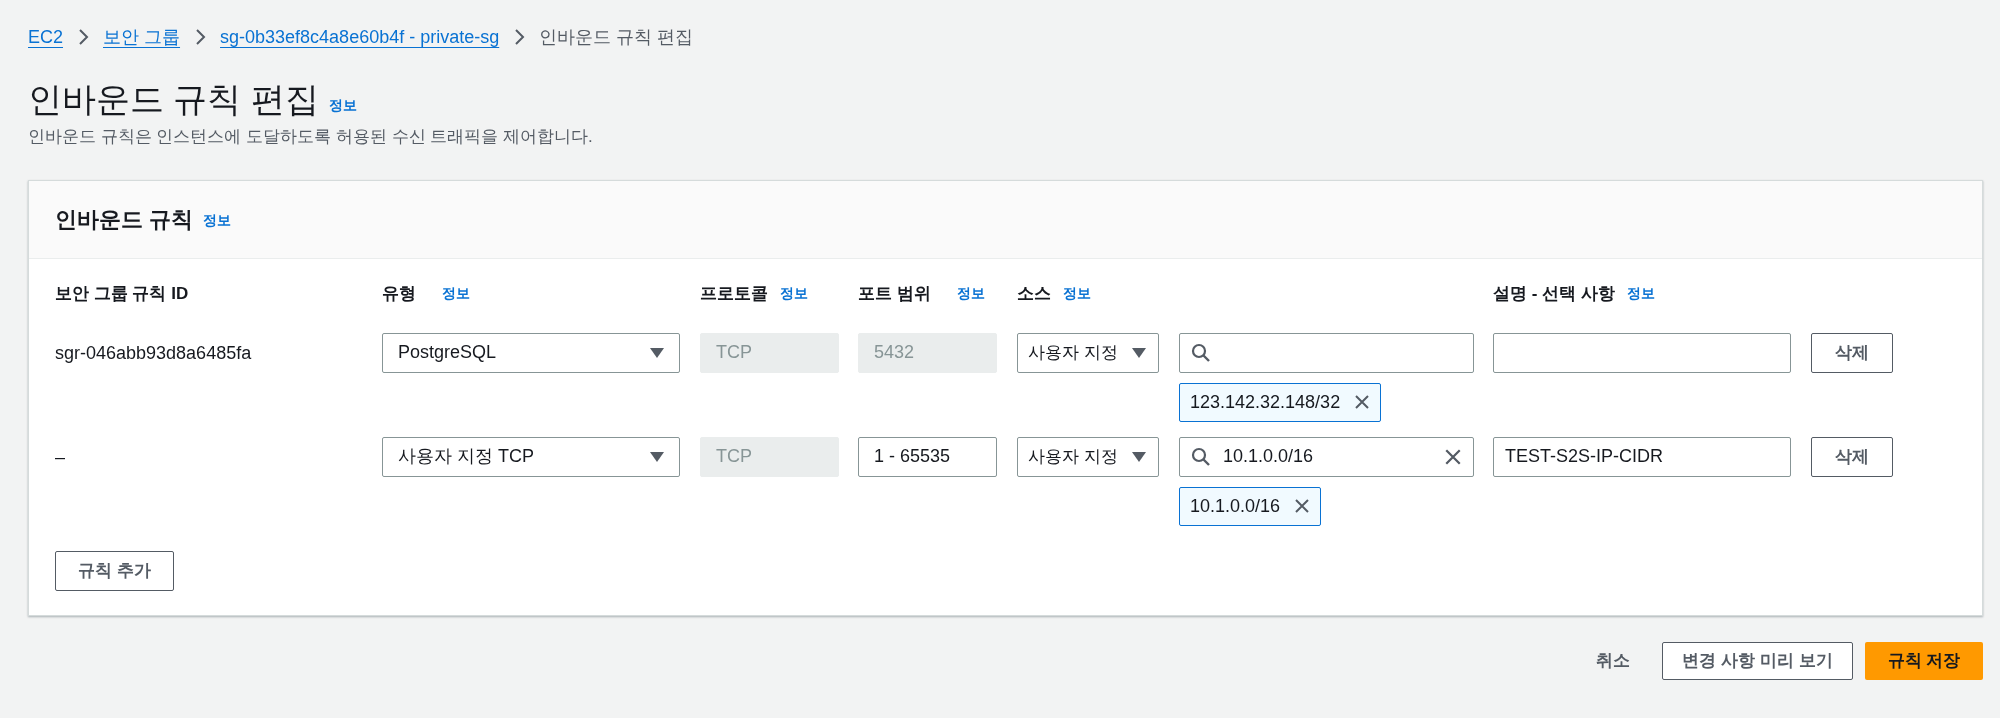 The width and height of the screenshot is (2000, 718). I want to click on column-header: 설명 - 선택 사항, so click(1554, 293).